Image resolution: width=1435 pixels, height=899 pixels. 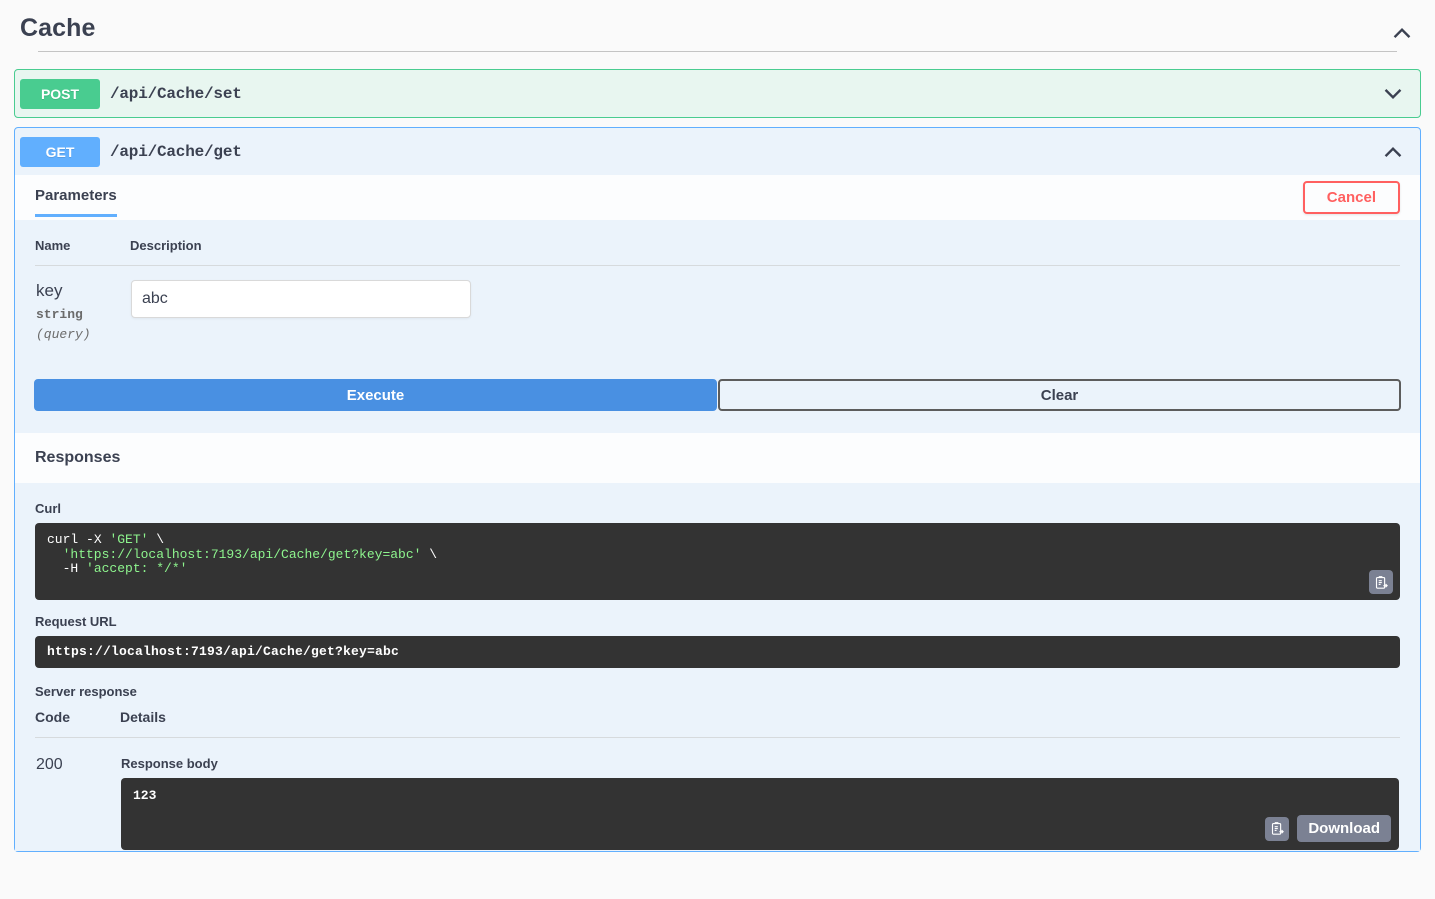 I want to click on status-code: 200, so click(x=49, y=765).